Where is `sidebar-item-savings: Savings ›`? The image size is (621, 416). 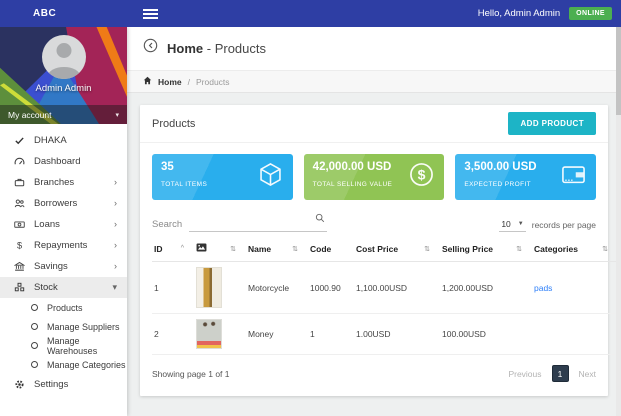
sidebar-item-savings: Savings › is located at coordinates (63, 266).